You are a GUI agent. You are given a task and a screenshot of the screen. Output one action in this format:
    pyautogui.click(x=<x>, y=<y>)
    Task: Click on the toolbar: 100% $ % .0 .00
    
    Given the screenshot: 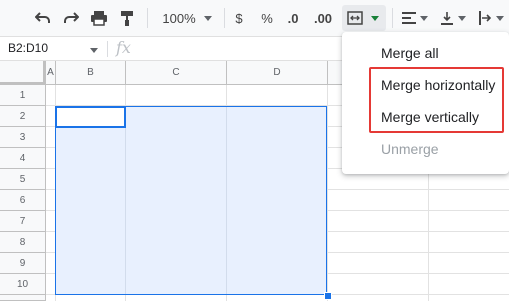 What is the action you would take?
    pyautogui.click(x=254, y=18)
    